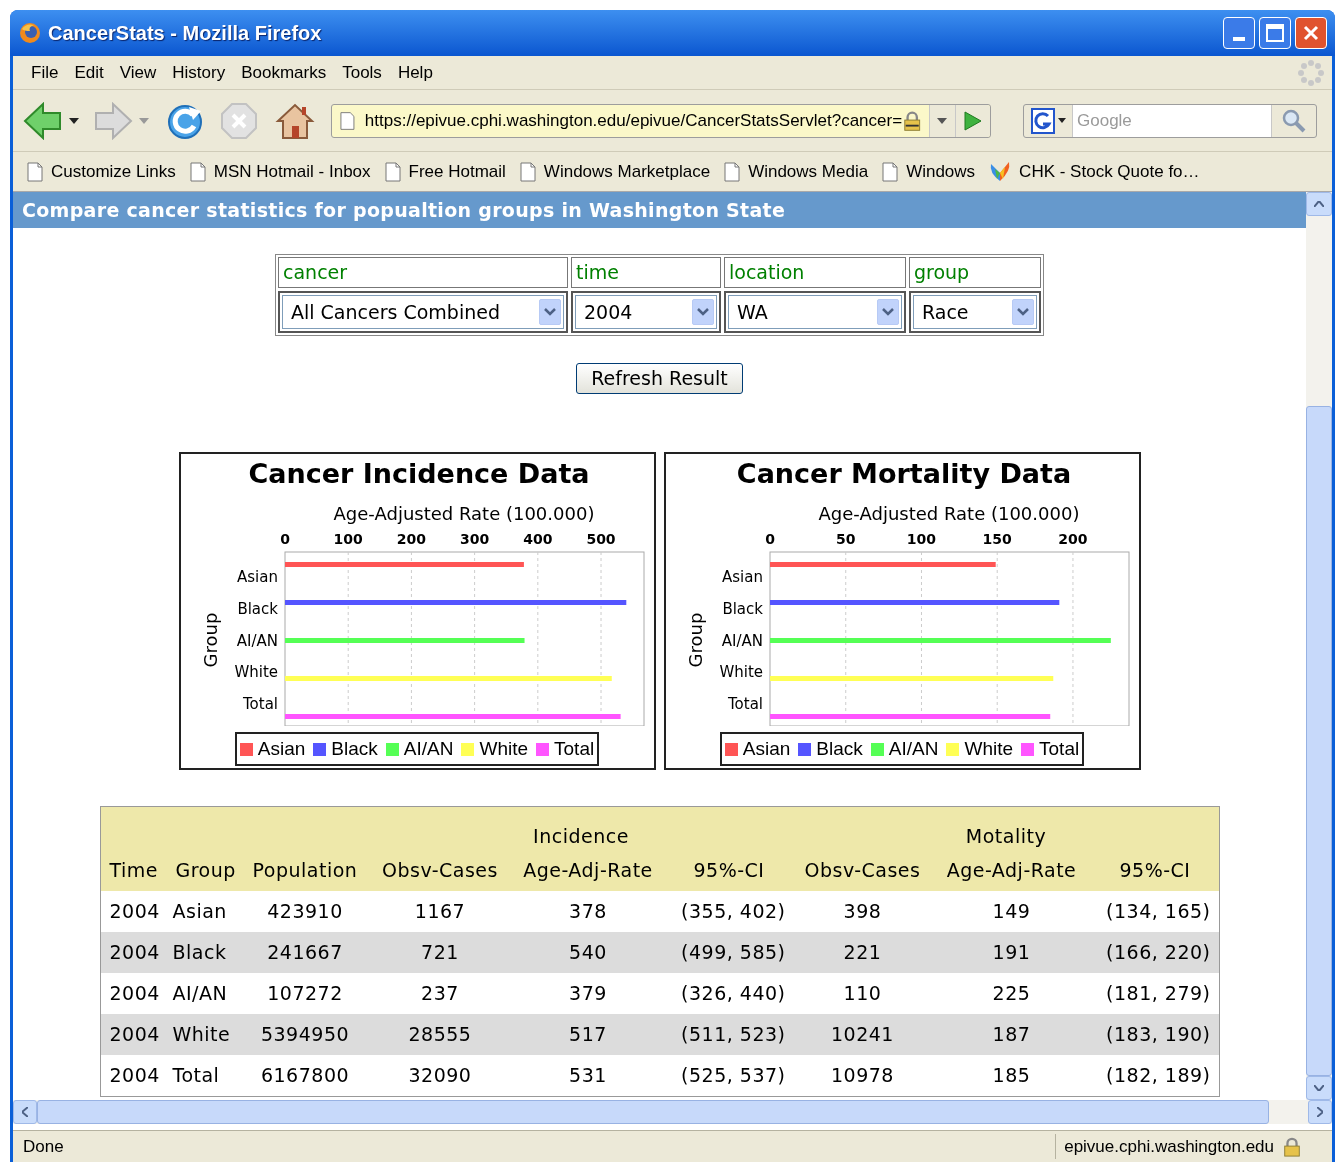 This screenshot has height=1162, width=1338. I want to click on minimize-icon, so click(1239, 39).